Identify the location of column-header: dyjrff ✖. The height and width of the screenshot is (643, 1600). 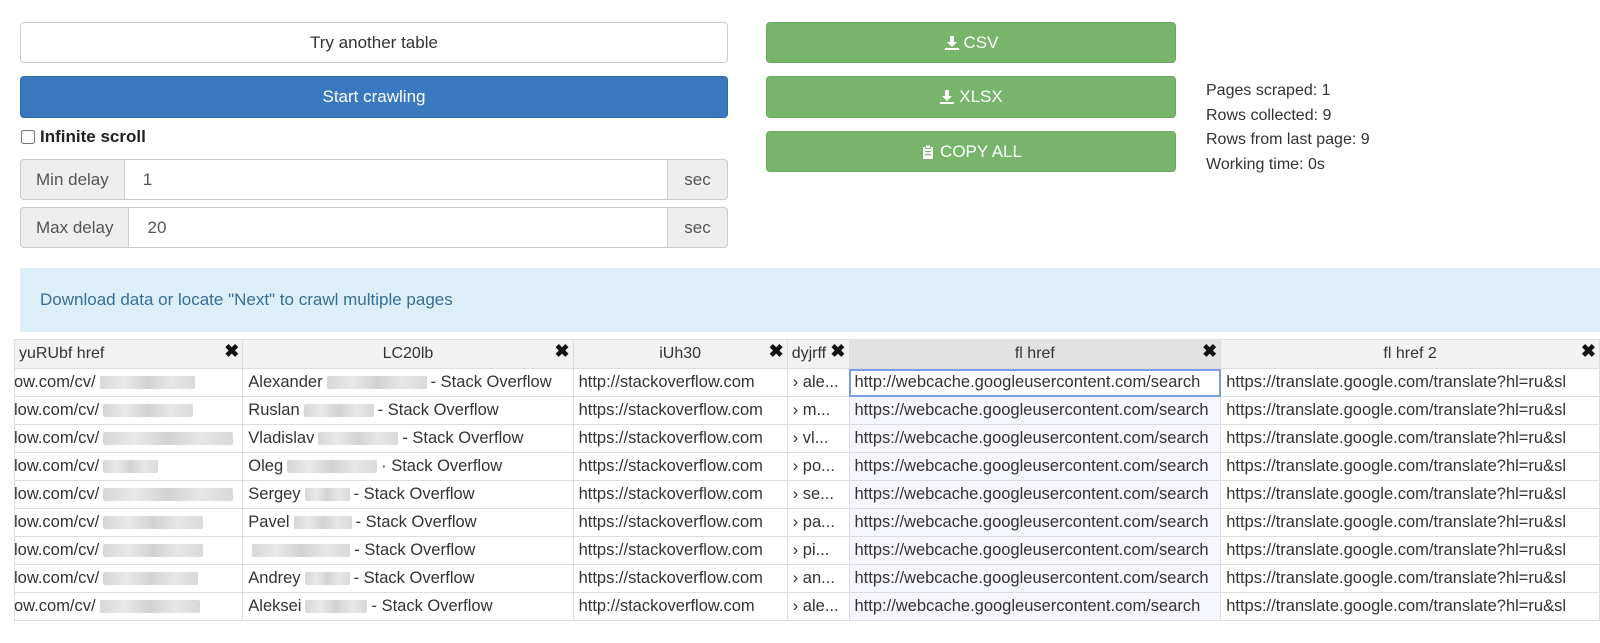
(818, 354).